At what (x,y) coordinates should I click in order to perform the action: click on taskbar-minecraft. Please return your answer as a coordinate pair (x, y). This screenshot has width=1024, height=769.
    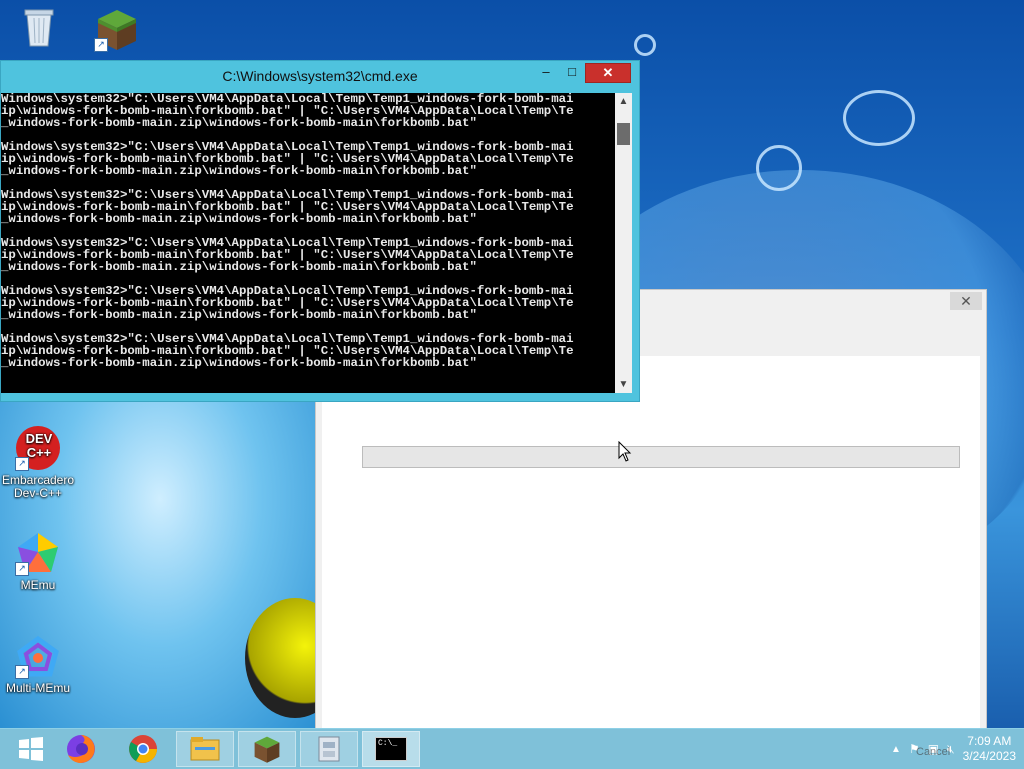
    Looking at the image, I should click on (267, 749).